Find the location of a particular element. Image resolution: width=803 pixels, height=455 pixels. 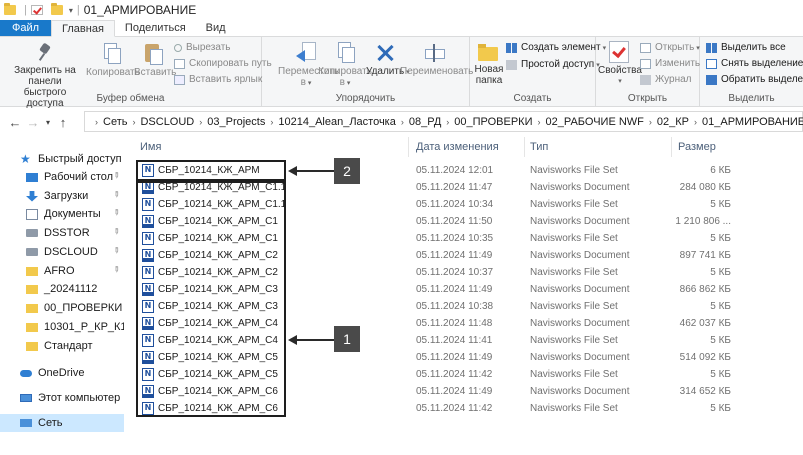

copy-path-button: Скопировать путь is located at coordinates (223, 63).